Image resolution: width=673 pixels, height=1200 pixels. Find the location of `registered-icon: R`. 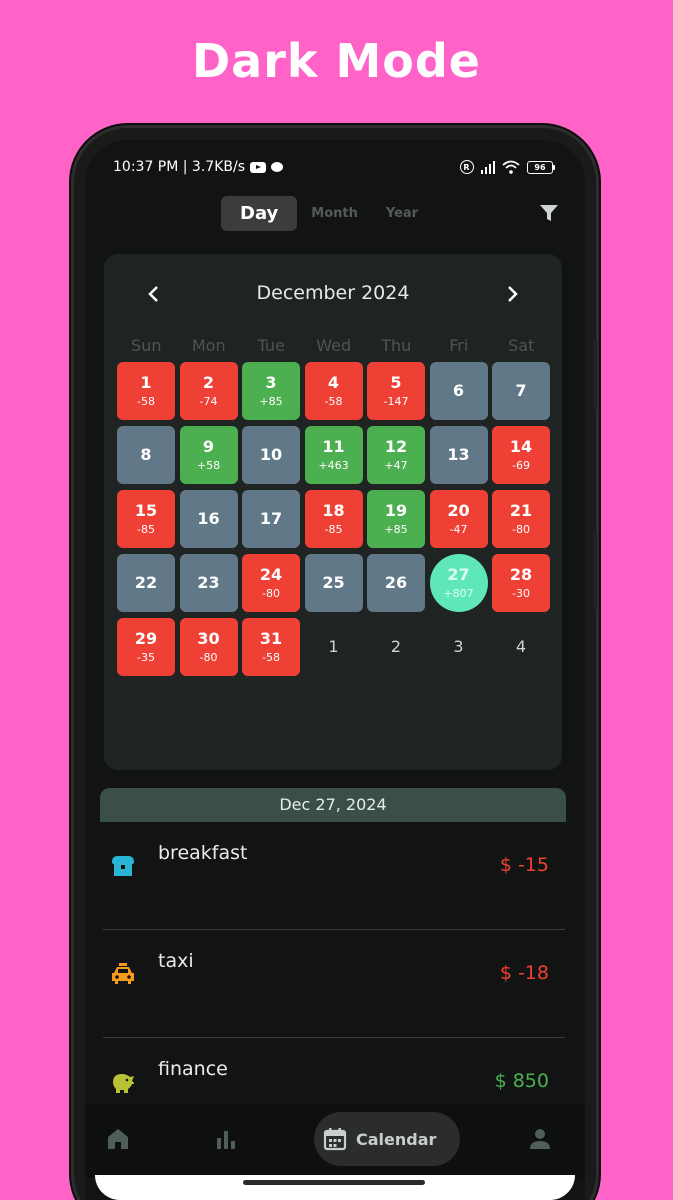

registered-icon: R is located at coordinates (466, 167).